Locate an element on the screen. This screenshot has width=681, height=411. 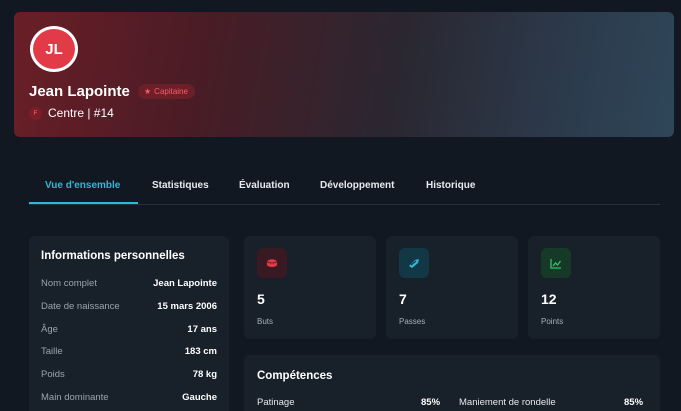
stat-card-goals: 5 Buts is located at coordinates (310, 287).